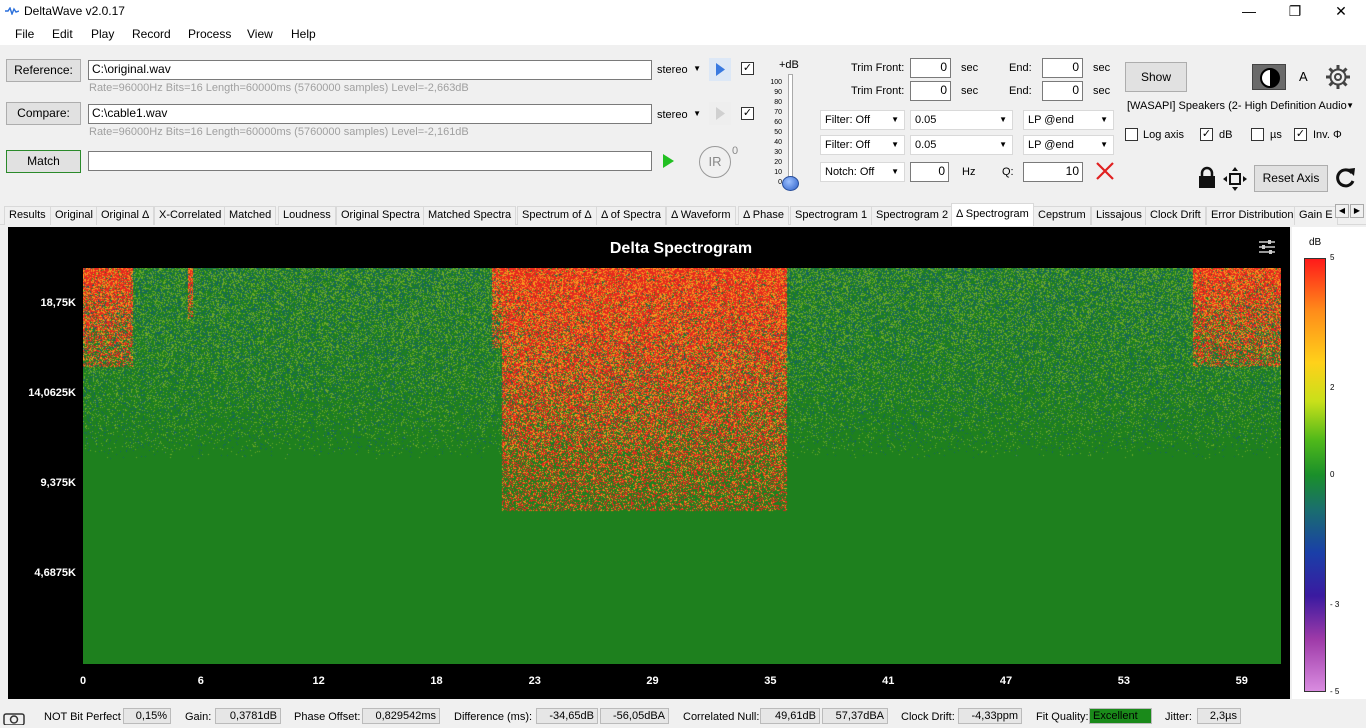  I want to click on tab-item: Clock Drift, so click(1175, 215).